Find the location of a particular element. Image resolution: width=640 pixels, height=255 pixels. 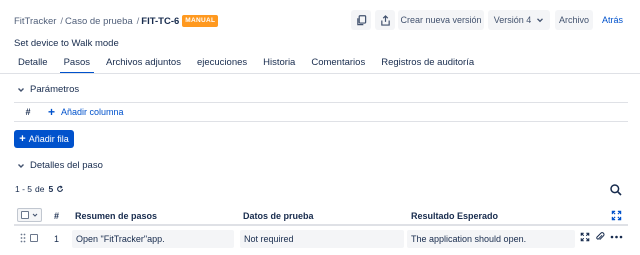

tab-registros-auditoria: Registros de auditoría is located at coordinates (427, 64).